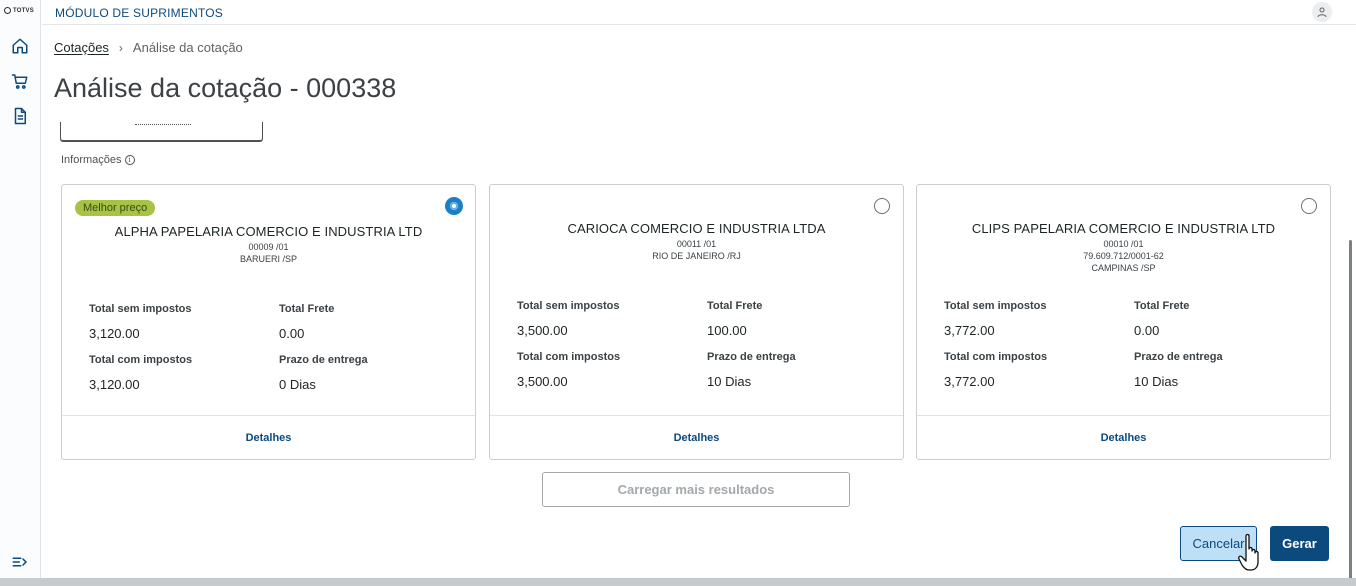  What do you see at coordinates (297, 384) in the screenshot?
I see `metric-value: 0 Dias` at bounding box center [297, 384].